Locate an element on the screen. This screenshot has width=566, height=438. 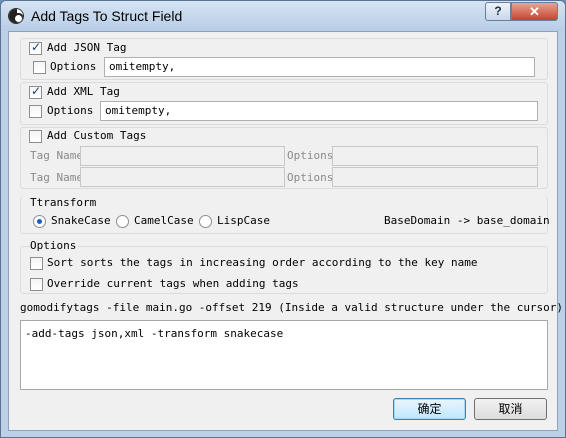
xml-options-field: omitempty, is located at coordinates (319, 111).